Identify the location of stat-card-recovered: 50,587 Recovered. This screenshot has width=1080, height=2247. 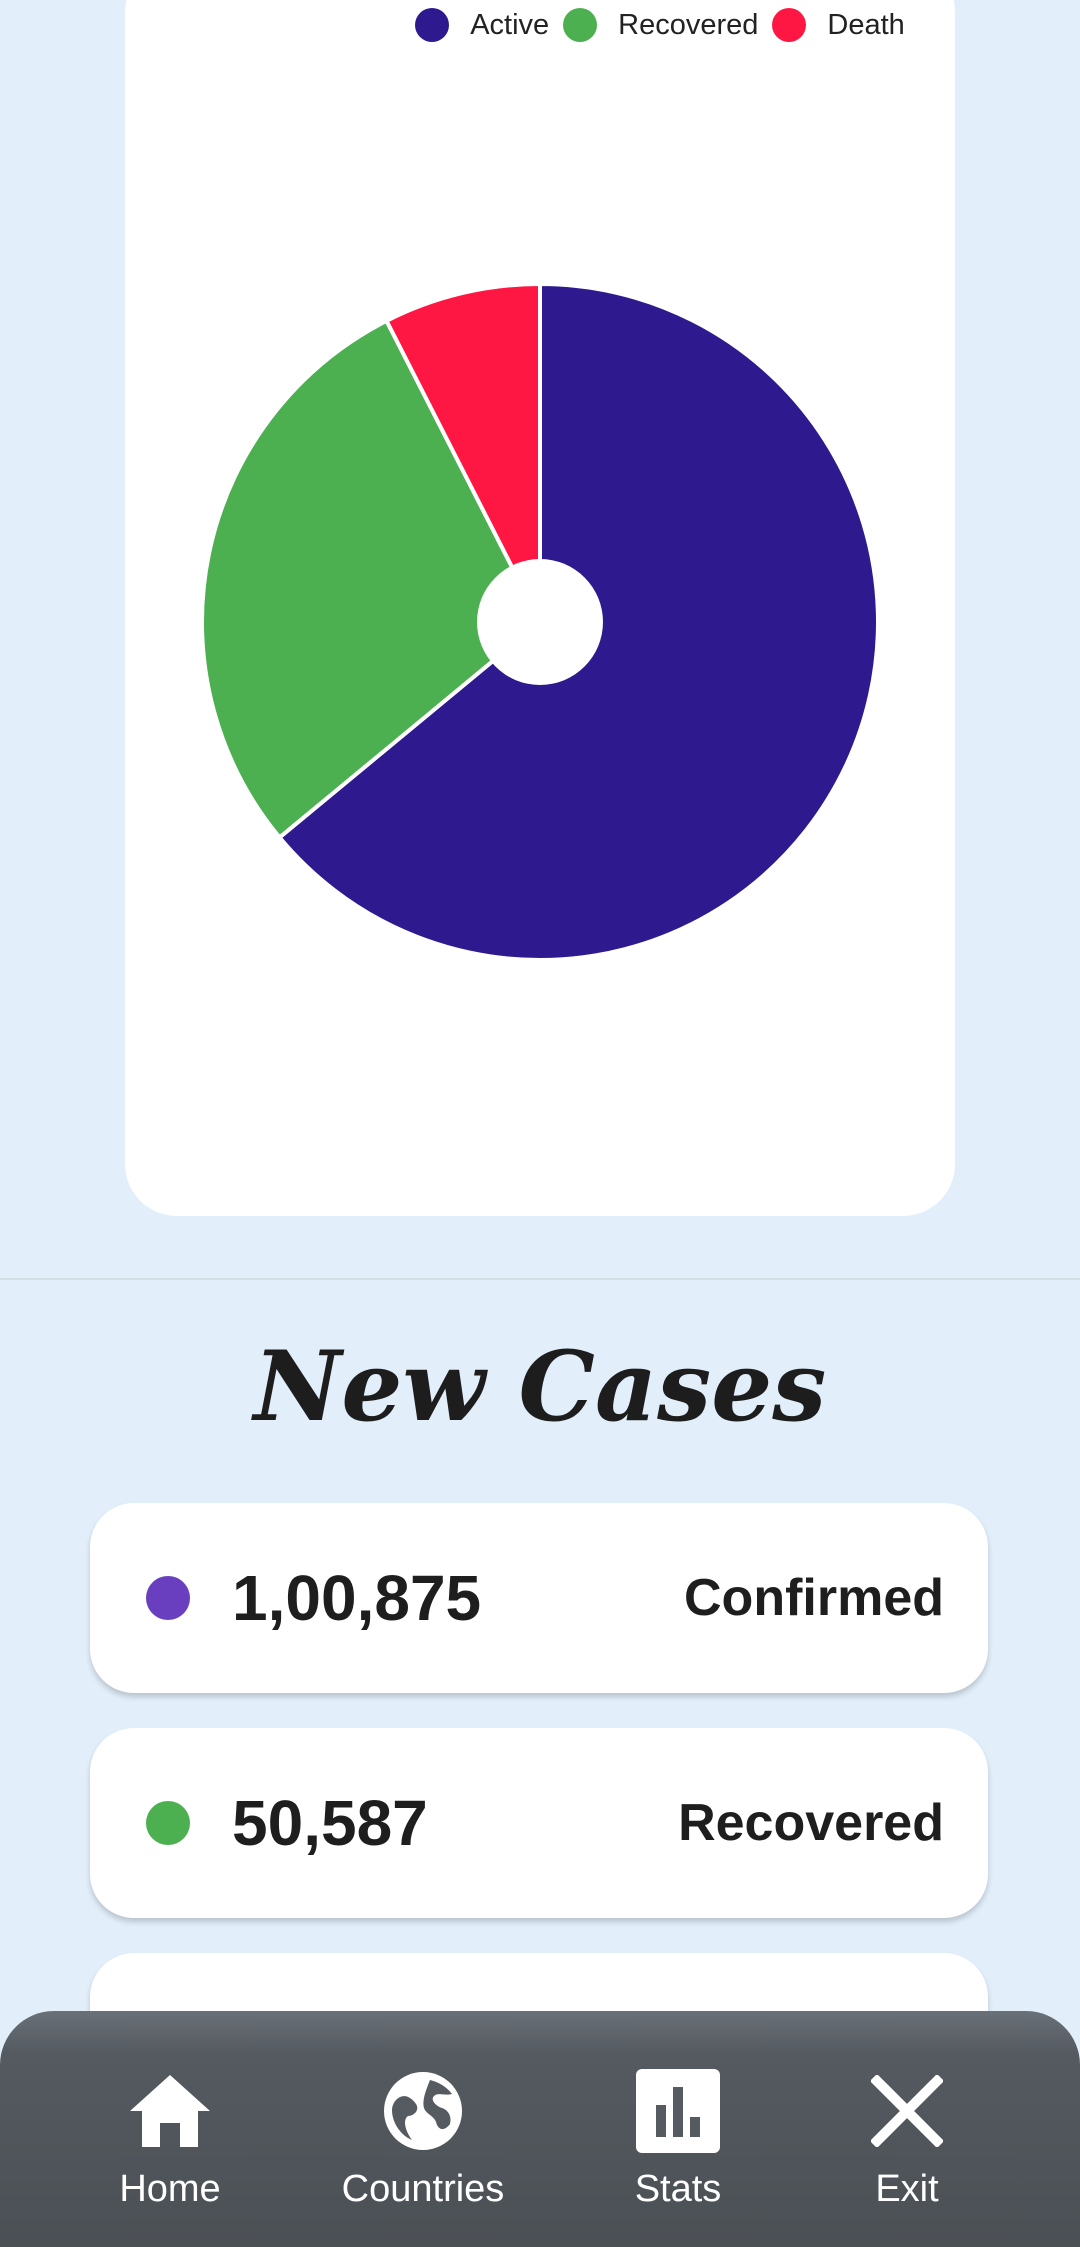
(539, 1823).